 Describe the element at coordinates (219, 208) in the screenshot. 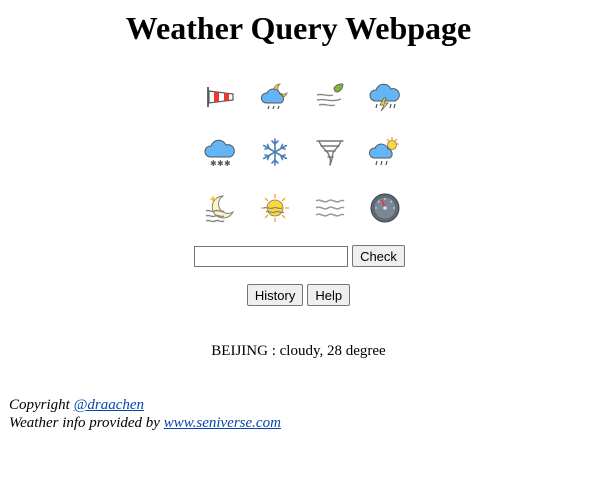

I see `night-fog-icon` at that location.